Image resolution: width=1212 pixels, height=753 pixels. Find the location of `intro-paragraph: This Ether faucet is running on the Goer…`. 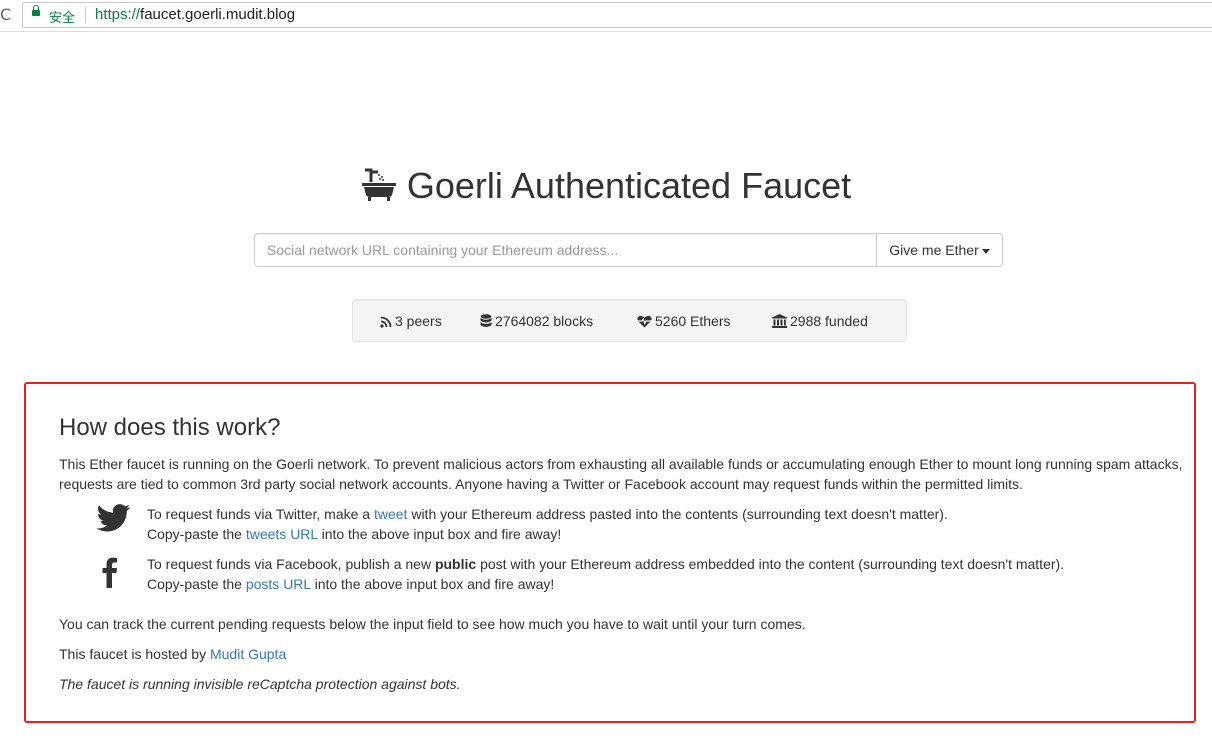

intro-paragraph: This Ether faucet is running on the Goer… is located at coordinates (621, 474).